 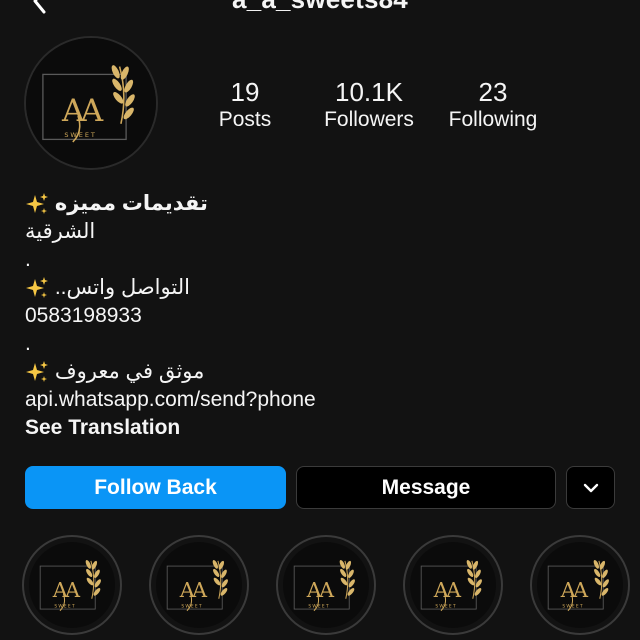 I want to click on following-count: 23, so click(x=493, y=92).